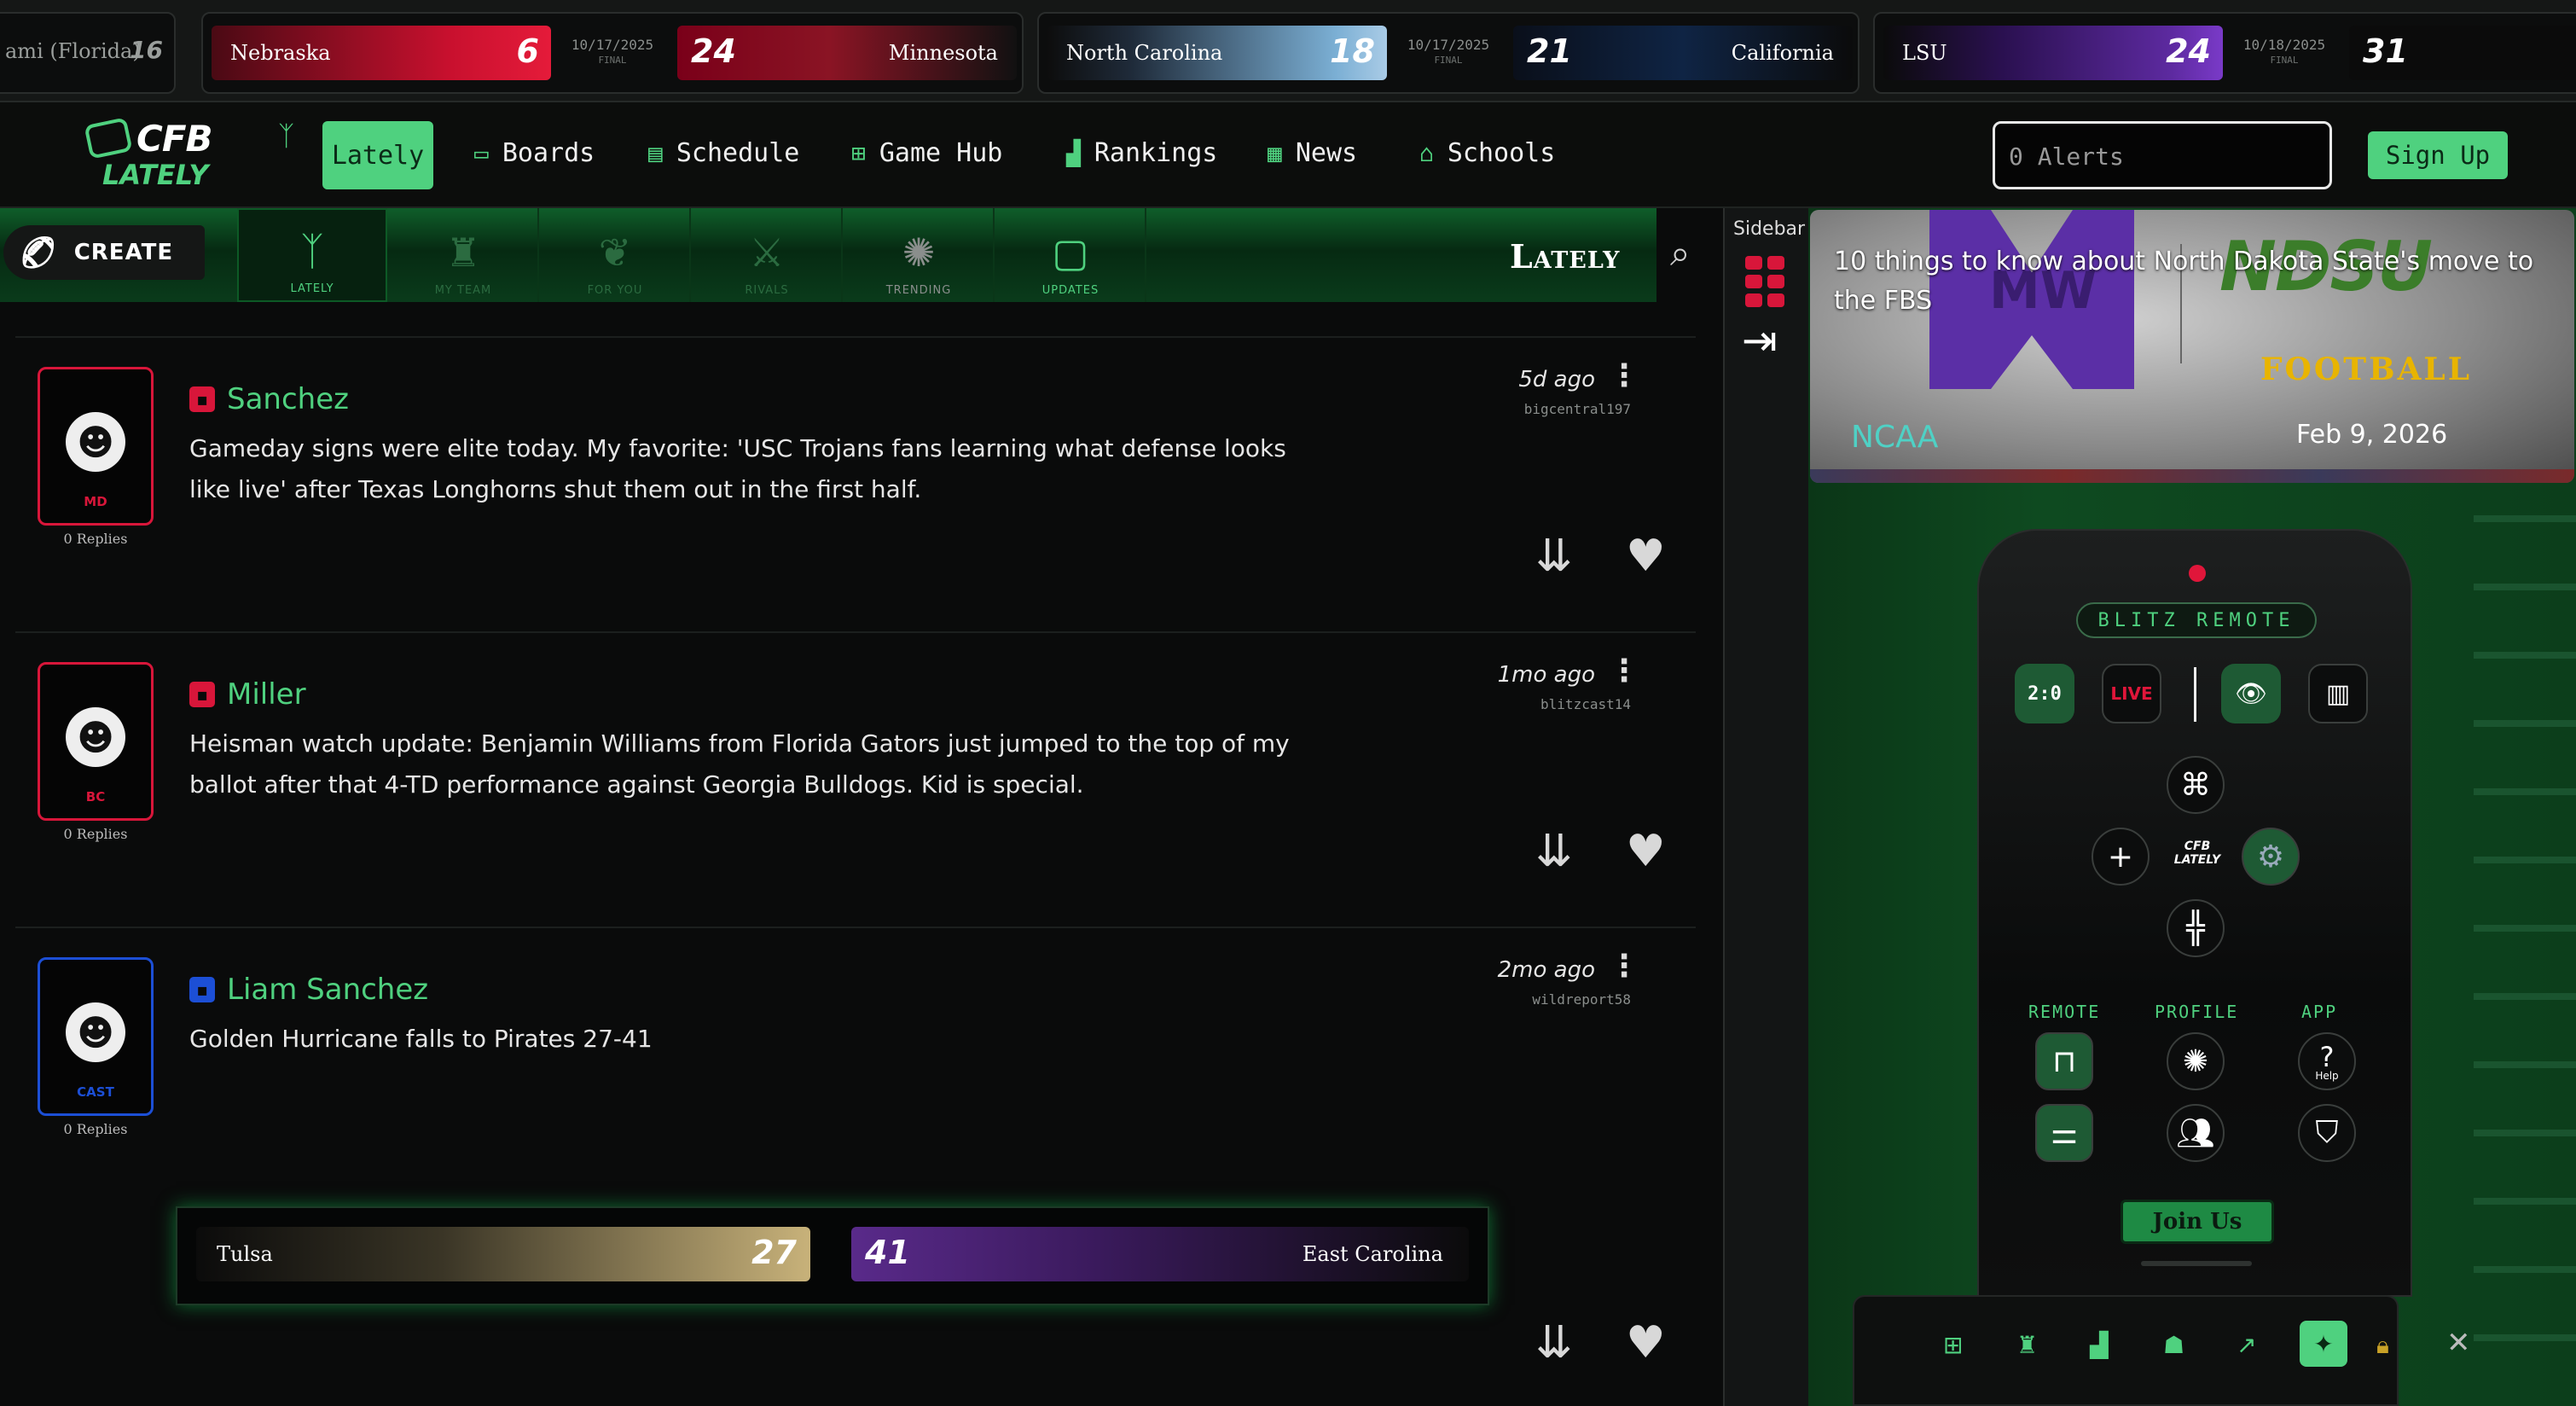 The height and width of the screenshot is (1406, 2576). What do you see at coordinates (887, 1252) in the screenshot?
I see `team-score: 41` at bounding box center [887, 1252].